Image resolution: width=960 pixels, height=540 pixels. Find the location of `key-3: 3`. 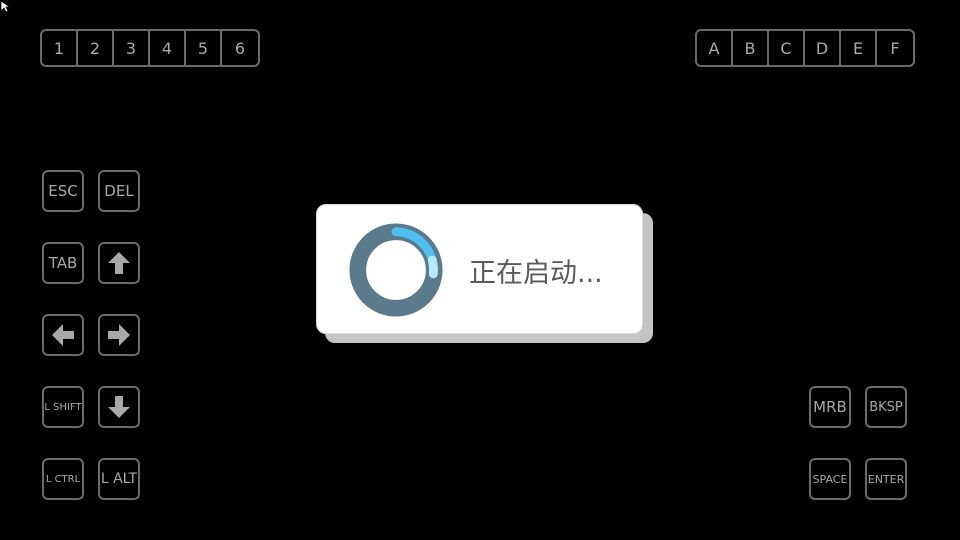

key-3: 3 is located at coordinates (132, 48).